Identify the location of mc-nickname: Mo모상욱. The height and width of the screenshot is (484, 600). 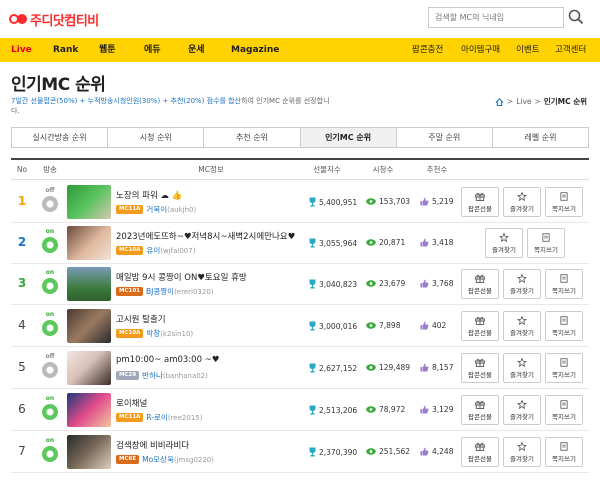
(158, 459).